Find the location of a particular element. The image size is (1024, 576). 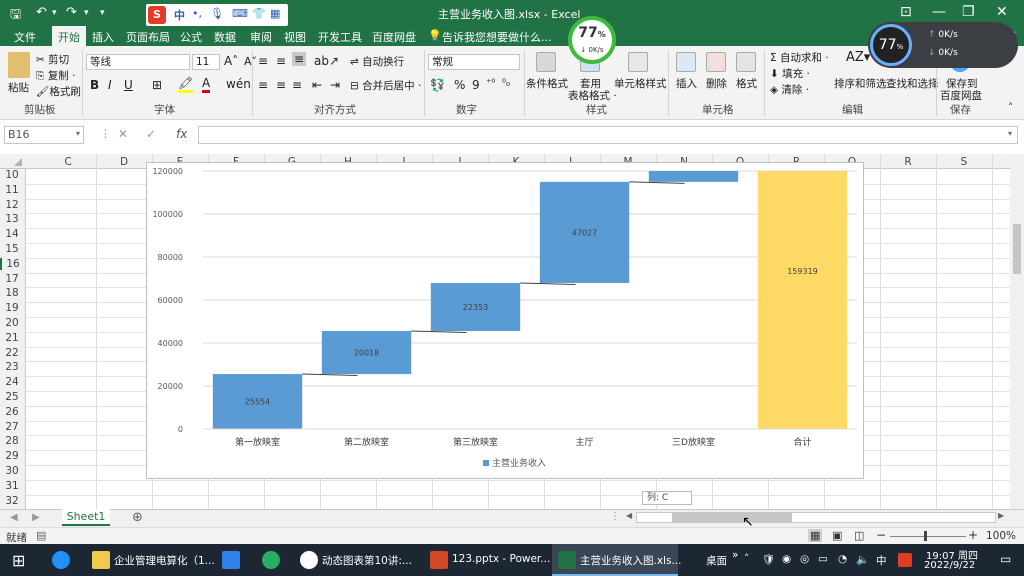

sheet-tab-sheet1: Sheet1 is located at coordinates (86, 517).